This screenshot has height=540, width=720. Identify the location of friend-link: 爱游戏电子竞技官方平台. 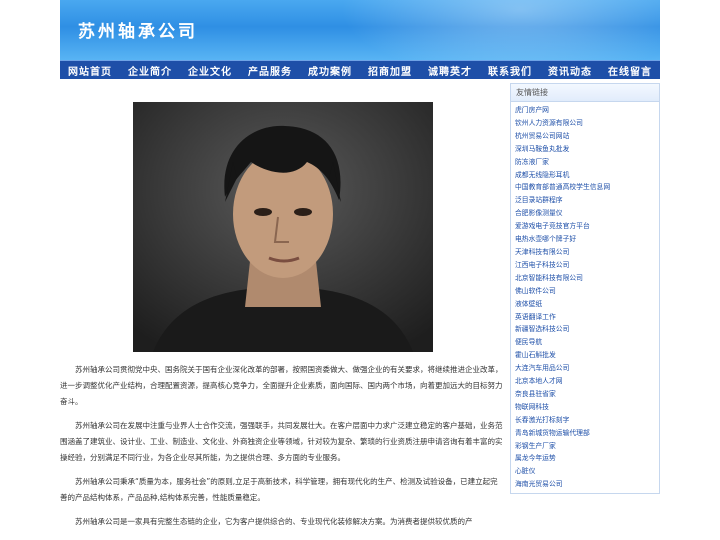
(585, 226).